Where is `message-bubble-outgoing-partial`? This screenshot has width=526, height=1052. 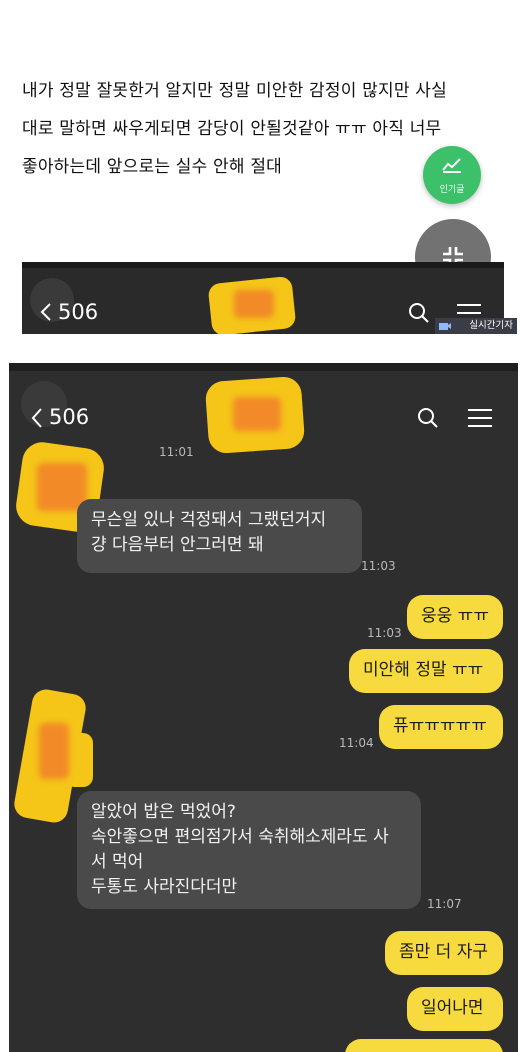
message-bubble-outgoing-partial is located at coordinates (424, 1045).